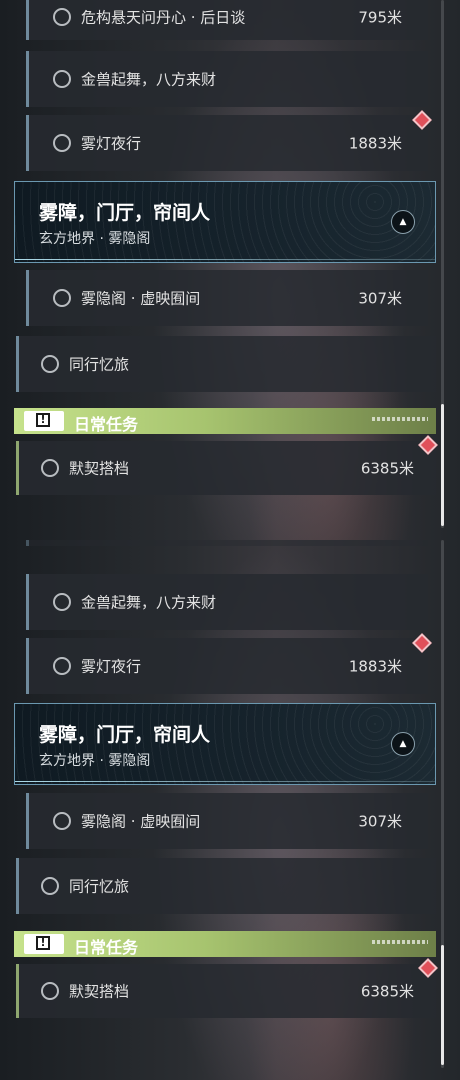 This screenshot has width=460, height=1080. Describe the element at coordinates (163, 17) in the screenshot. I see `quest-label: 危构悬天问丹心 · 后日谈` at that location.